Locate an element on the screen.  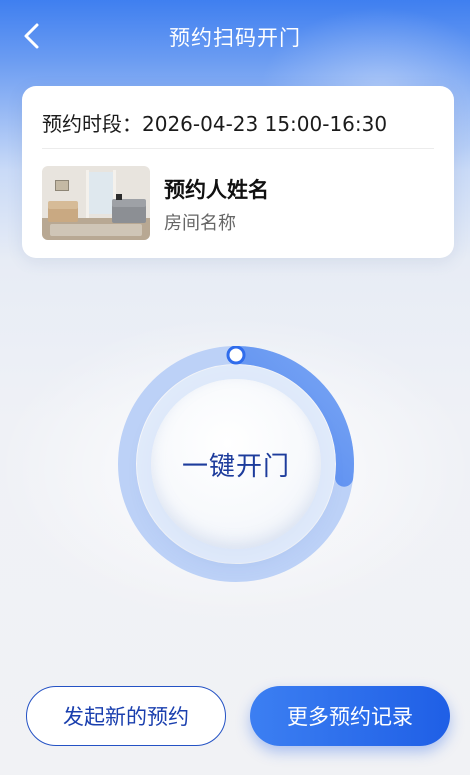
progress-knob is located at coordinates (236, 355).